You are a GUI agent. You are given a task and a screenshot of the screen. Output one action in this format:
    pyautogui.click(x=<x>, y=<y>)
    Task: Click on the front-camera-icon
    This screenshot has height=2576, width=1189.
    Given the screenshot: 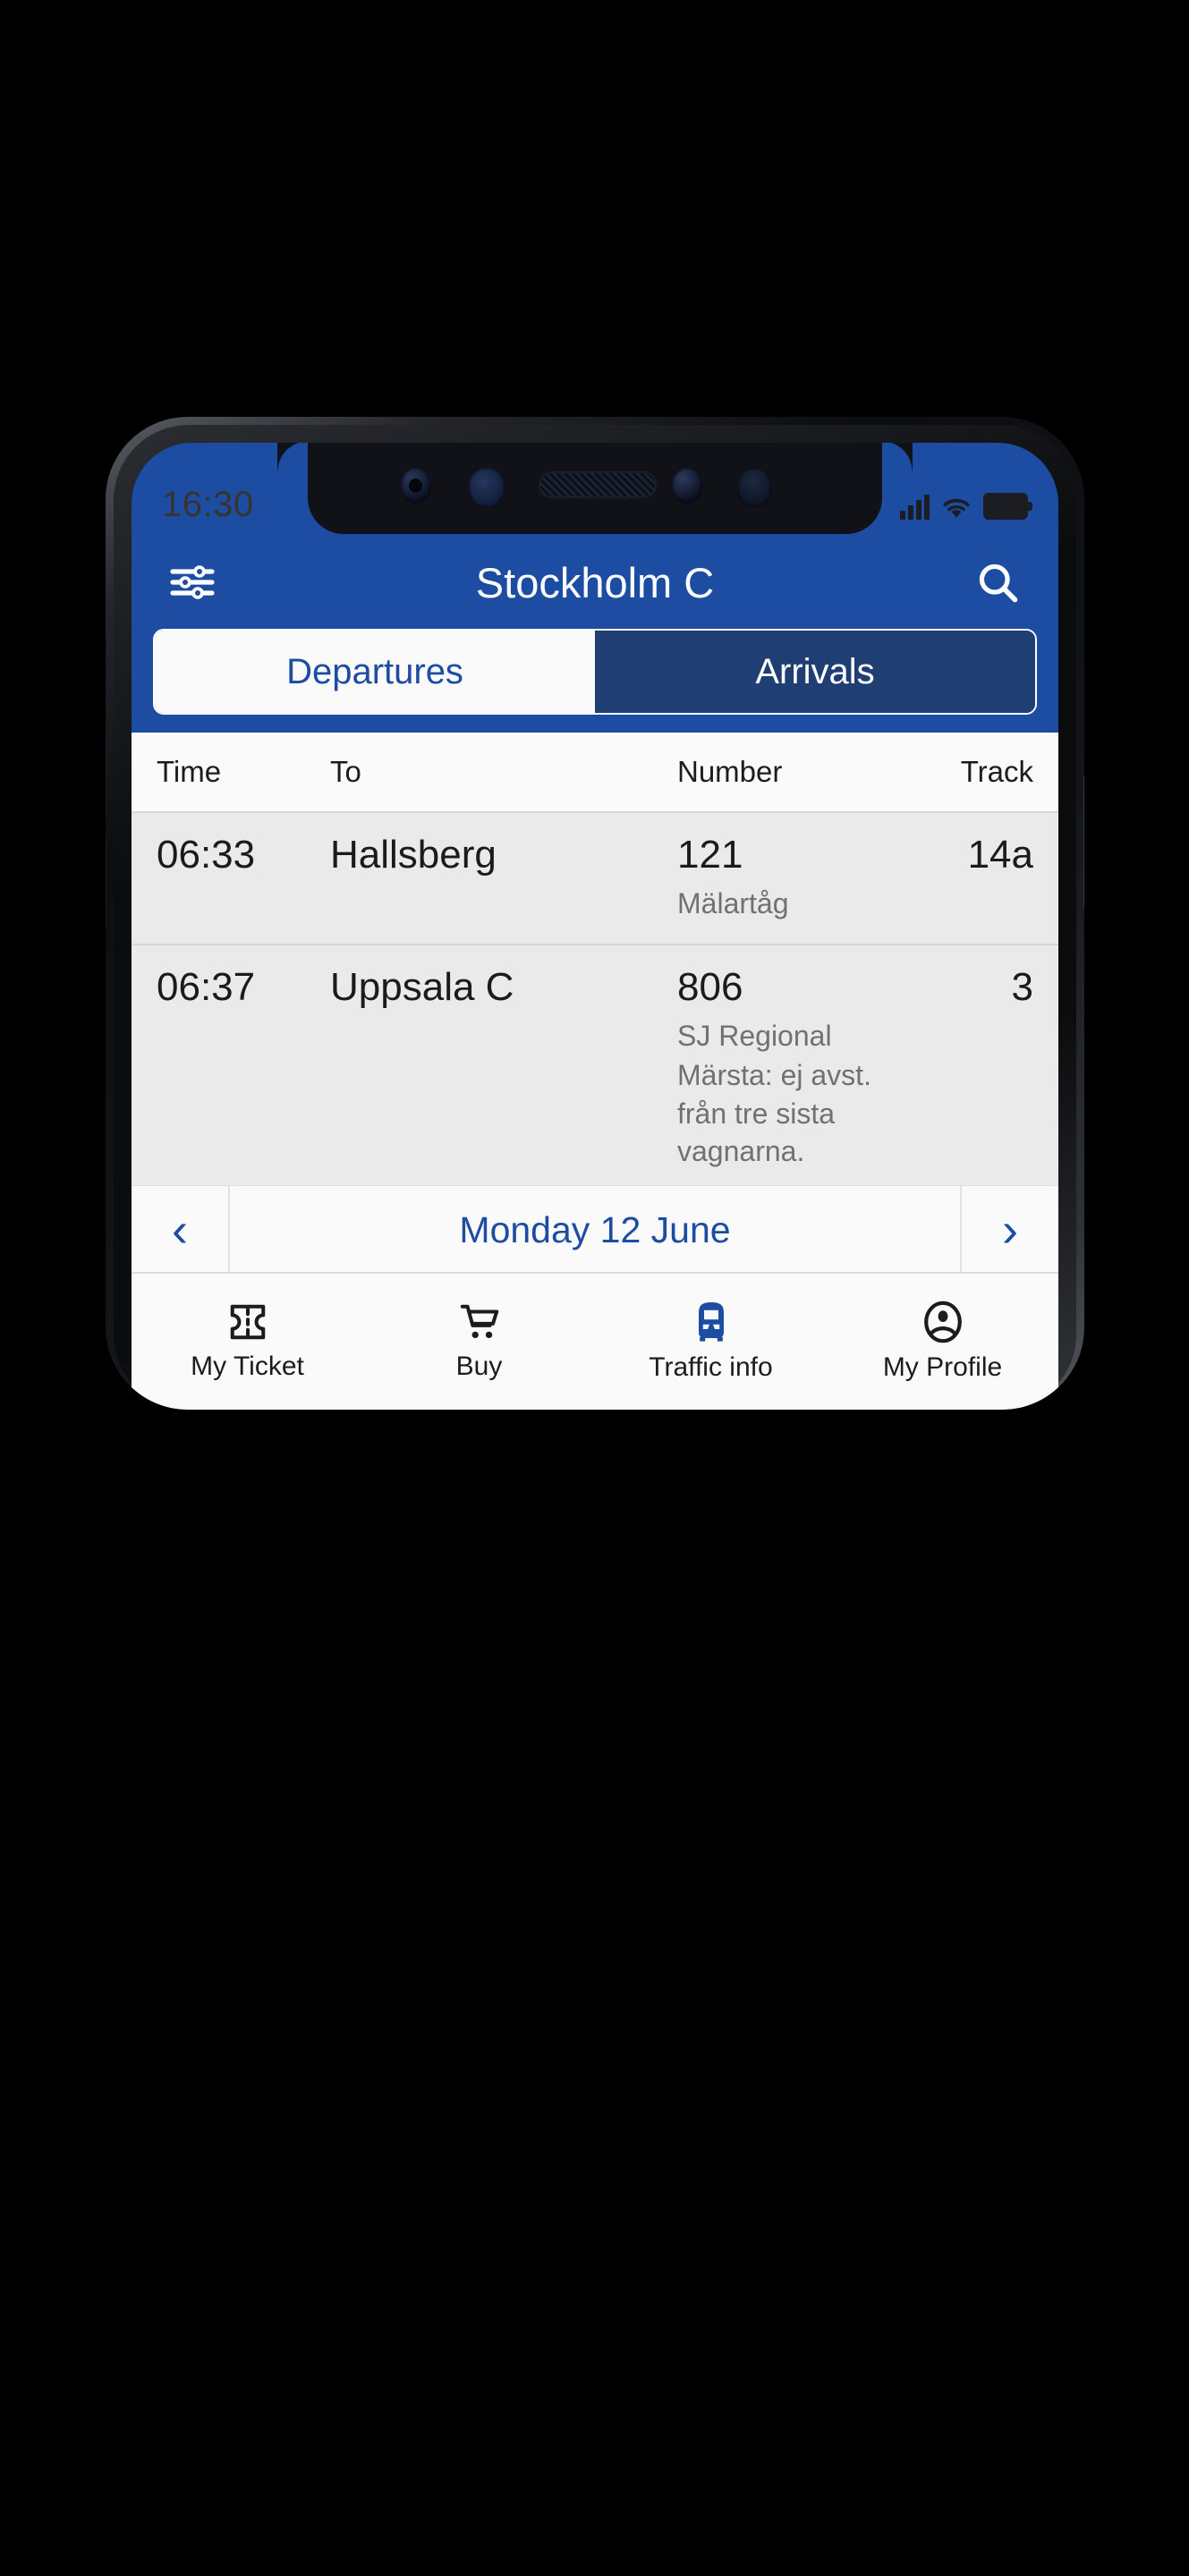 What is the action you would take?
    pyautogui.click(x=416, y=486)
    